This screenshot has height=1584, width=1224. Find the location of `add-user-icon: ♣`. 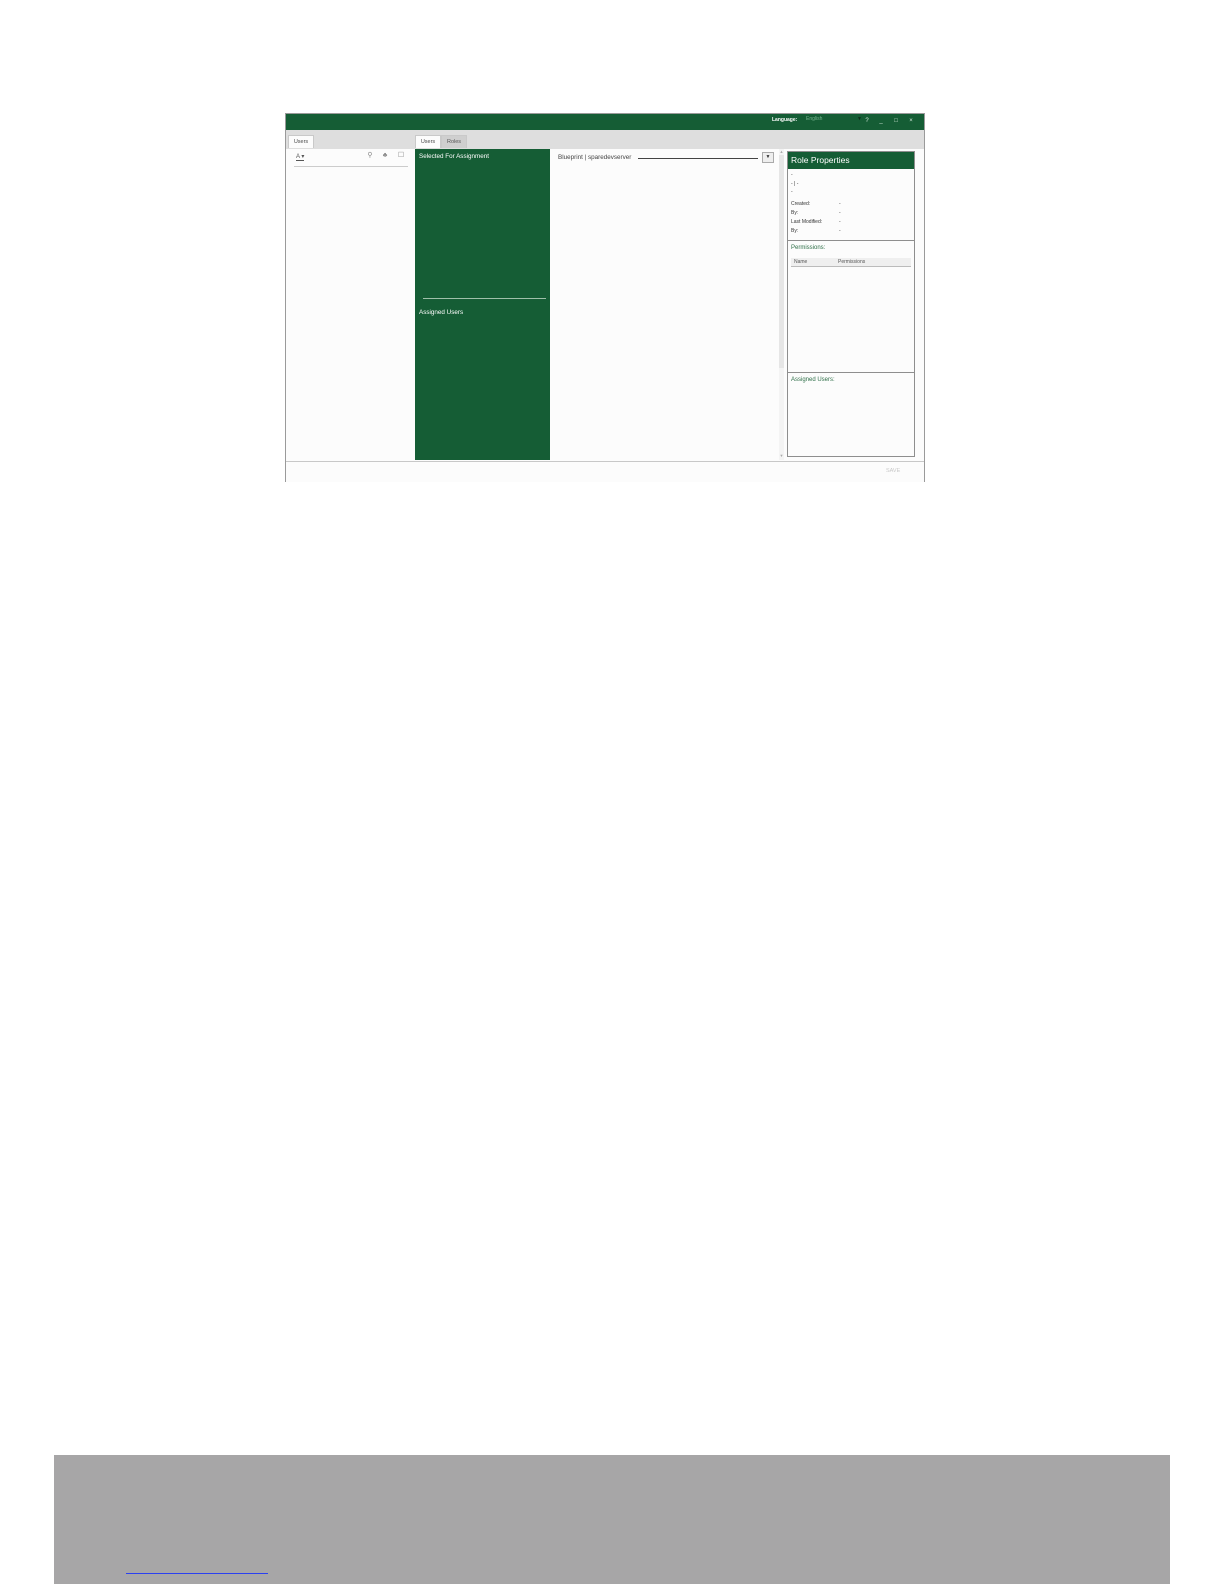

add-user-icon: ♣ is located at coordinates (385, 156).